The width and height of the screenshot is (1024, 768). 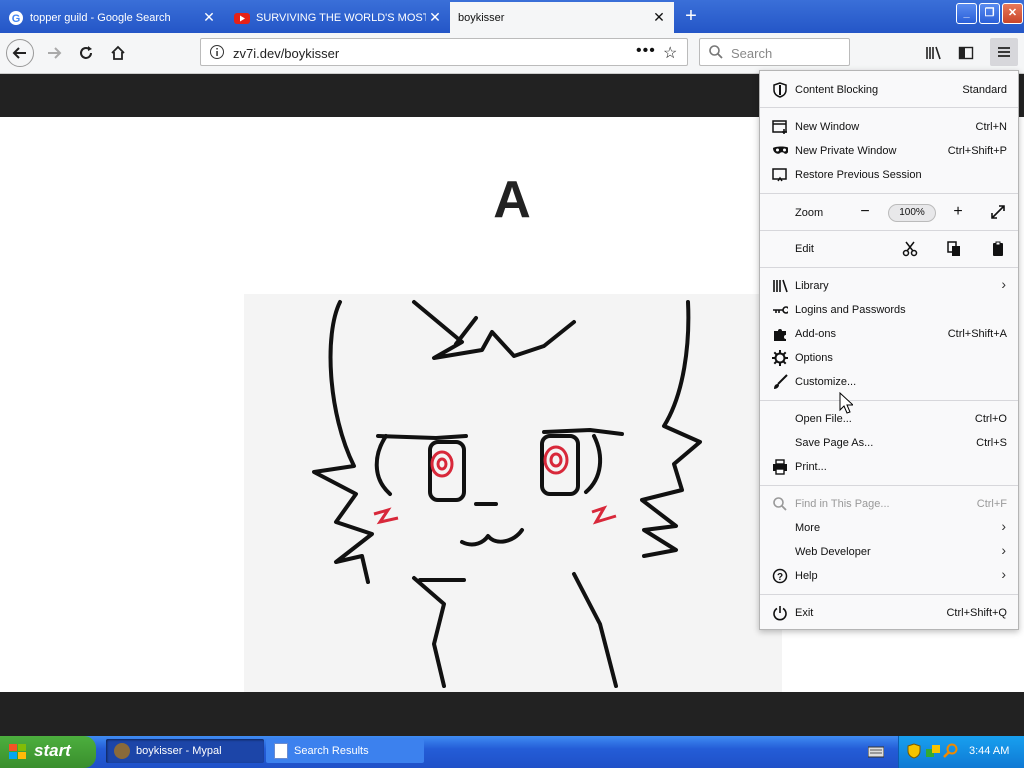 I want to click on menu-save-page: Save Page As... Ctrl+S, so click(x=889, y=443).